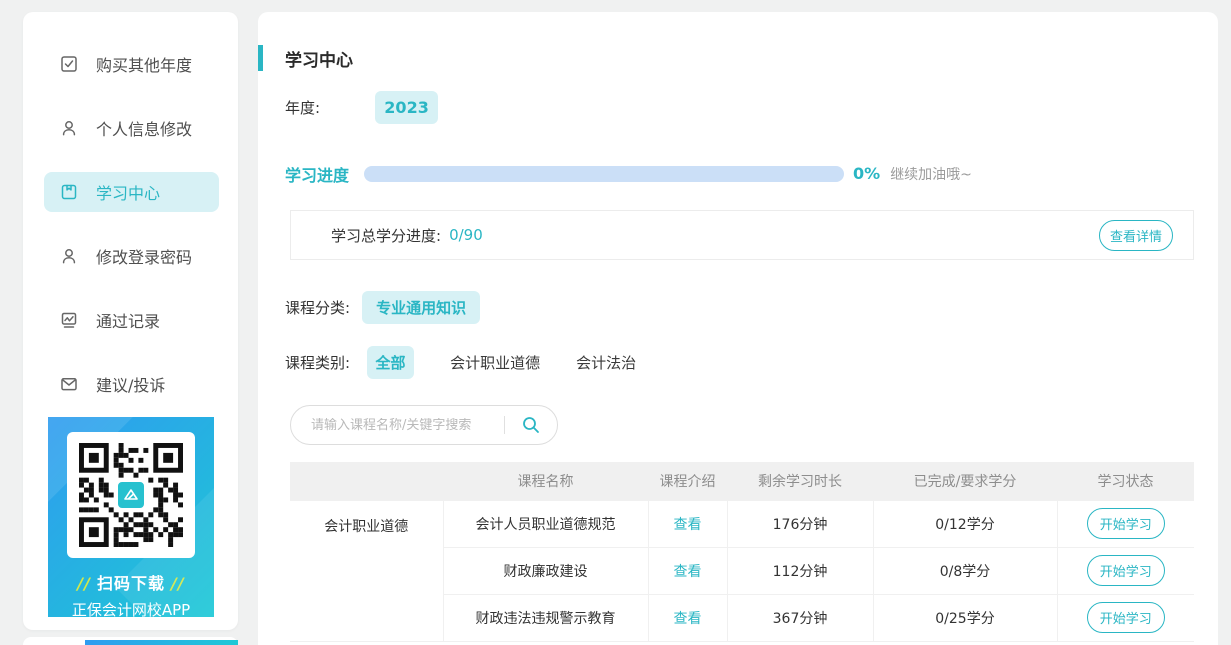 The width and height of the screenshot is (1231, 645). I want to click on course-type-row: 课程类别: 全部 会计职业道德 会计法治, so click(460, 362).